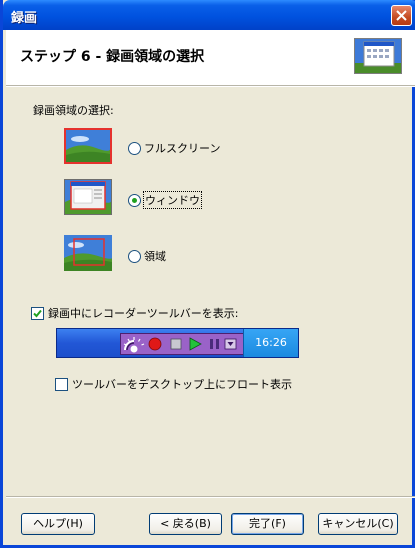 The height and width of the screenshot is (548, 415). I want to click on section-label: 録画領域の選択:, so click(73, 110).